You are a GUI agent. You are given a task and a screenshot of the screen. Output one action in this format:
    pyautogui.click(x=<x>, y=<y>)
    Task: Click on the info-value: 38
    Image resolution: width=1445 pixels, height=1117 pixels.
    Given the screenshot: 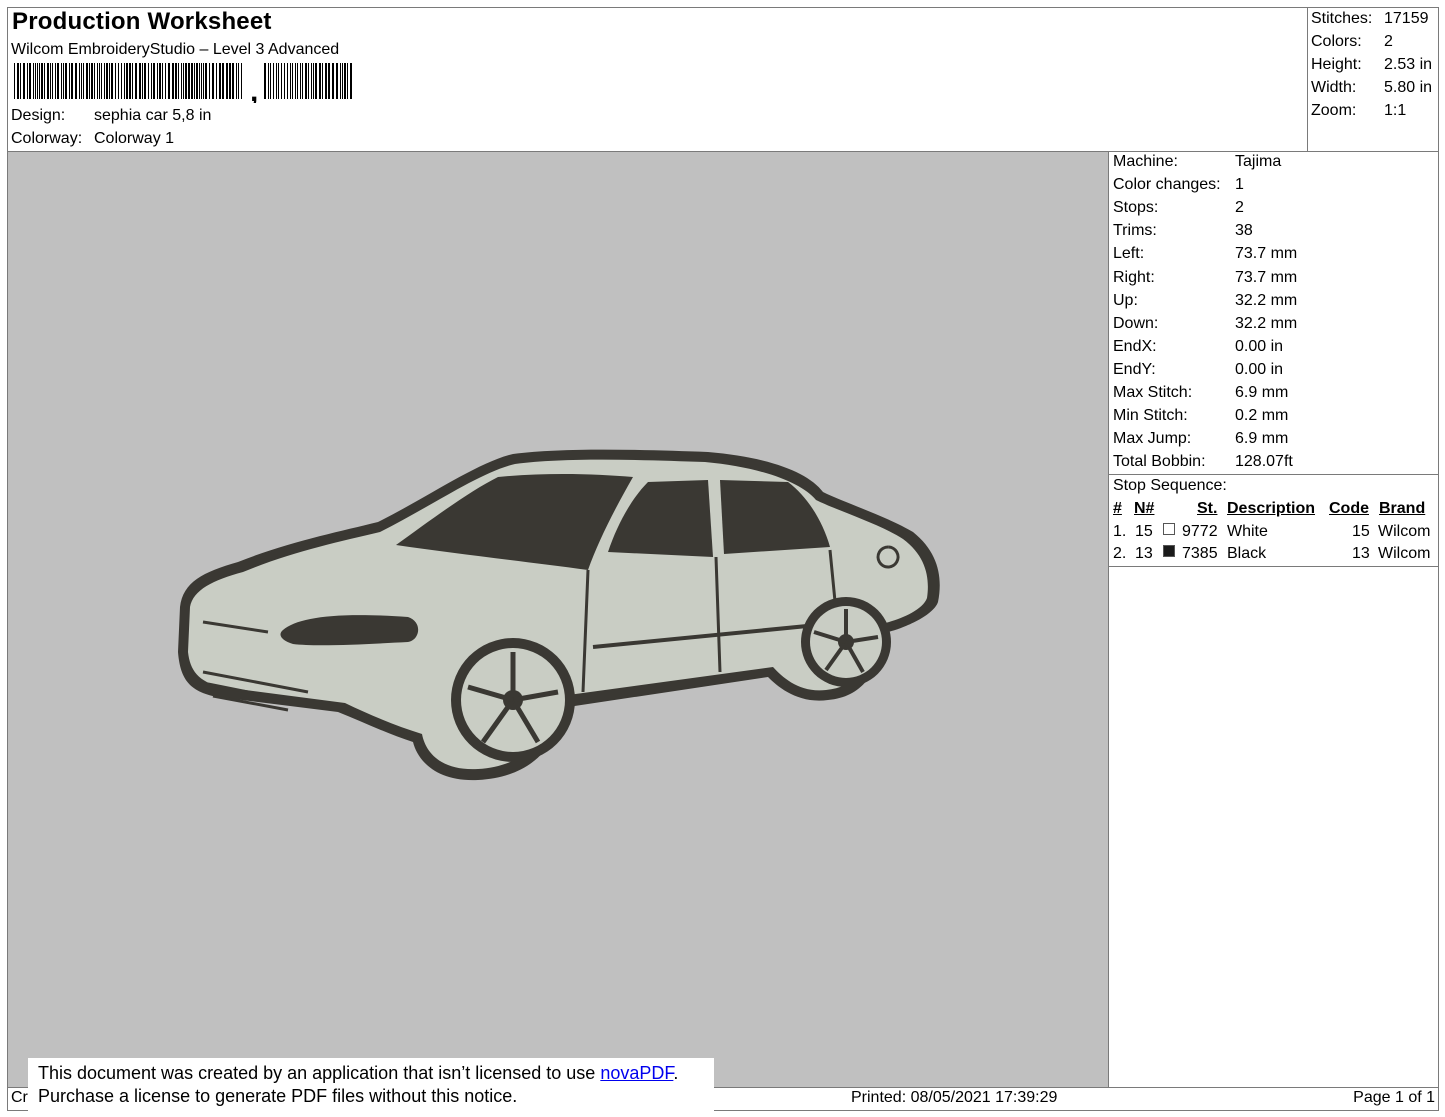 What is the action you would take?
    pyautogui.click(x=1244, y=231)
    